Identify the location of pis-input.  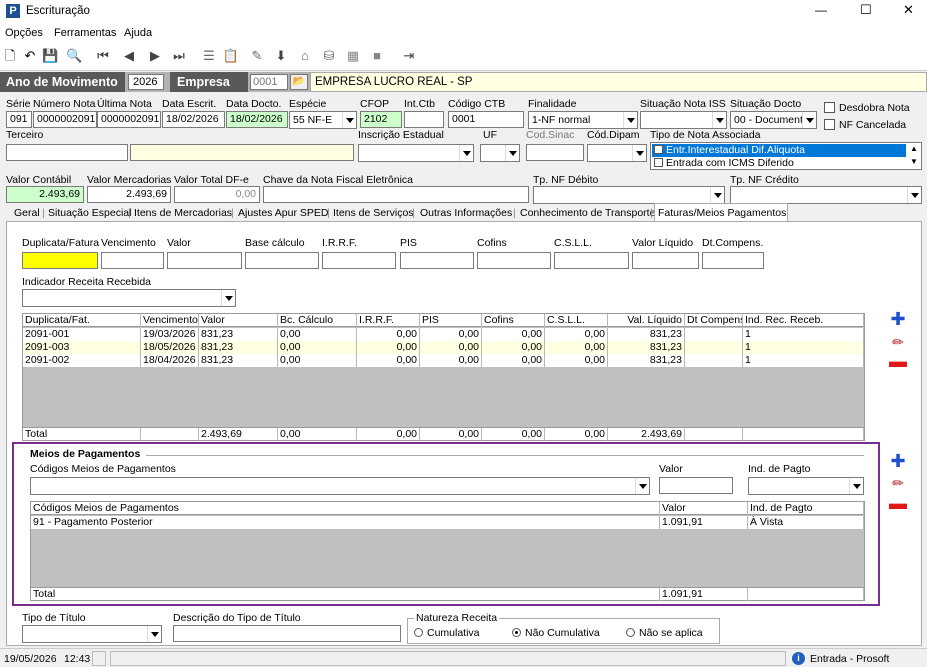
(437, 260).